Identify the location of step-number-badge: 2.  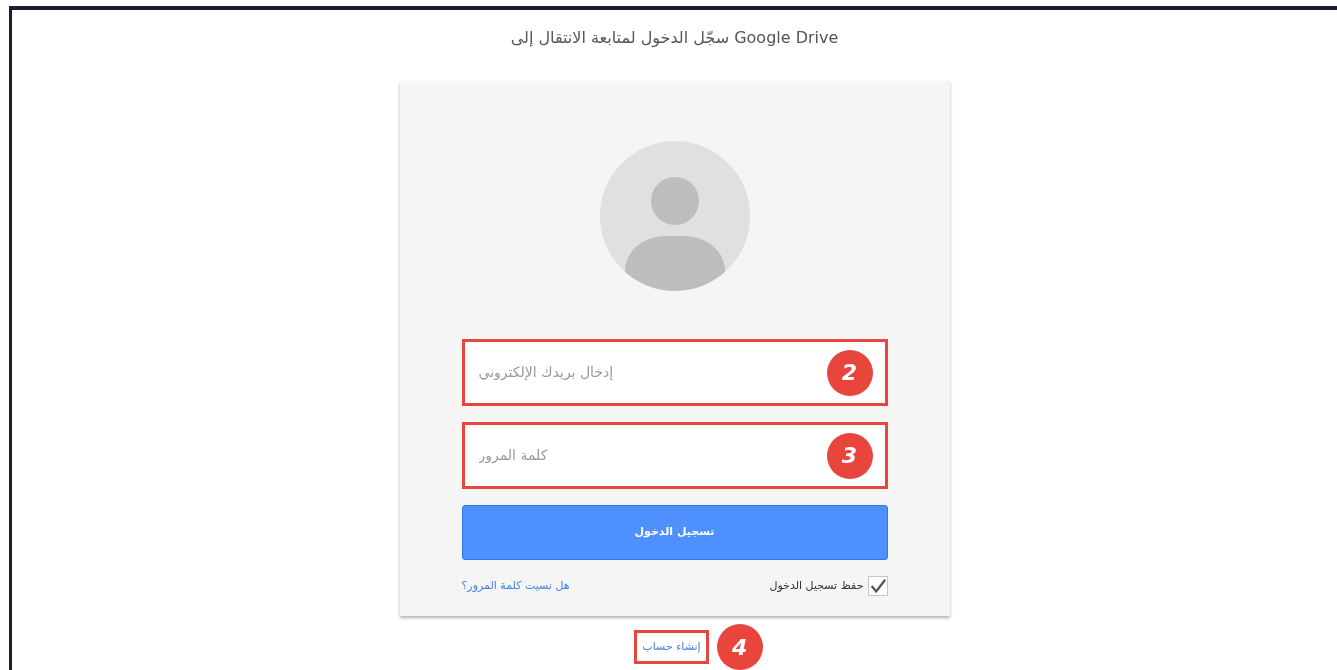
(849, 372).